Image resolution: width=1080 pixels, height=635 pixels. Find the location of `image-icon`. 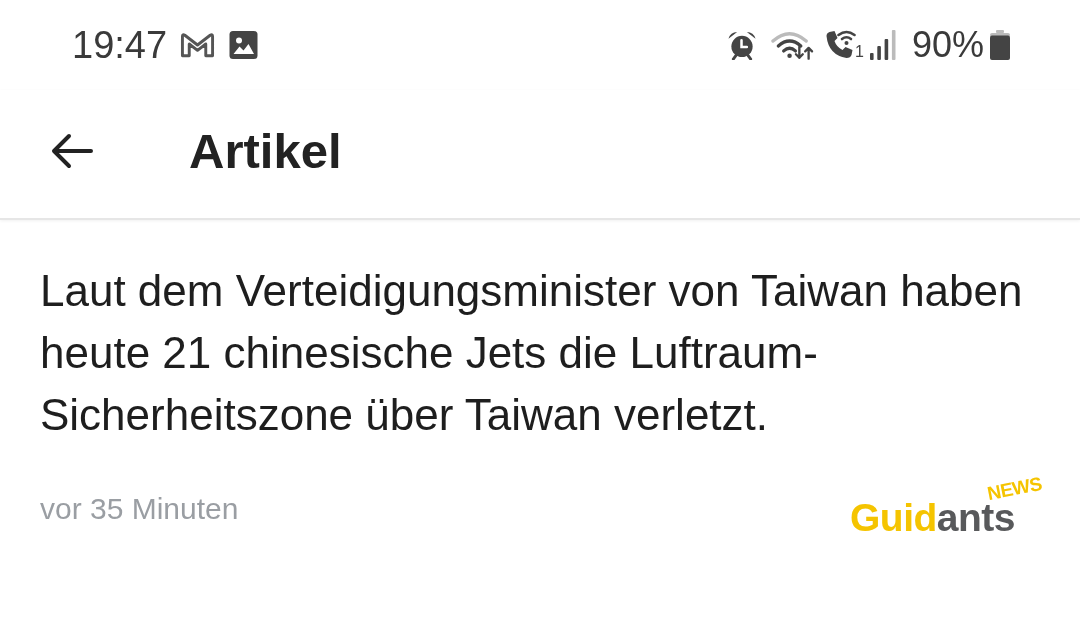

image-icon is located at coordinates (244, 45).